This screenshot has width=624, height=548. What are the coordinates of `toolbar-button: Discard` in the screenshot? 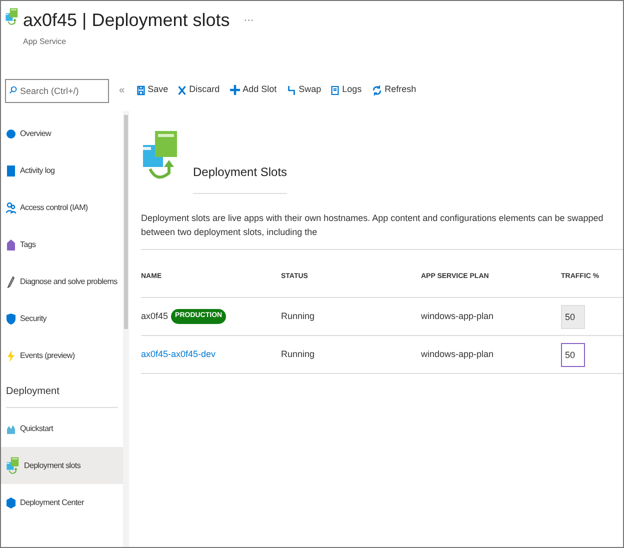 It's located at (199, 90).